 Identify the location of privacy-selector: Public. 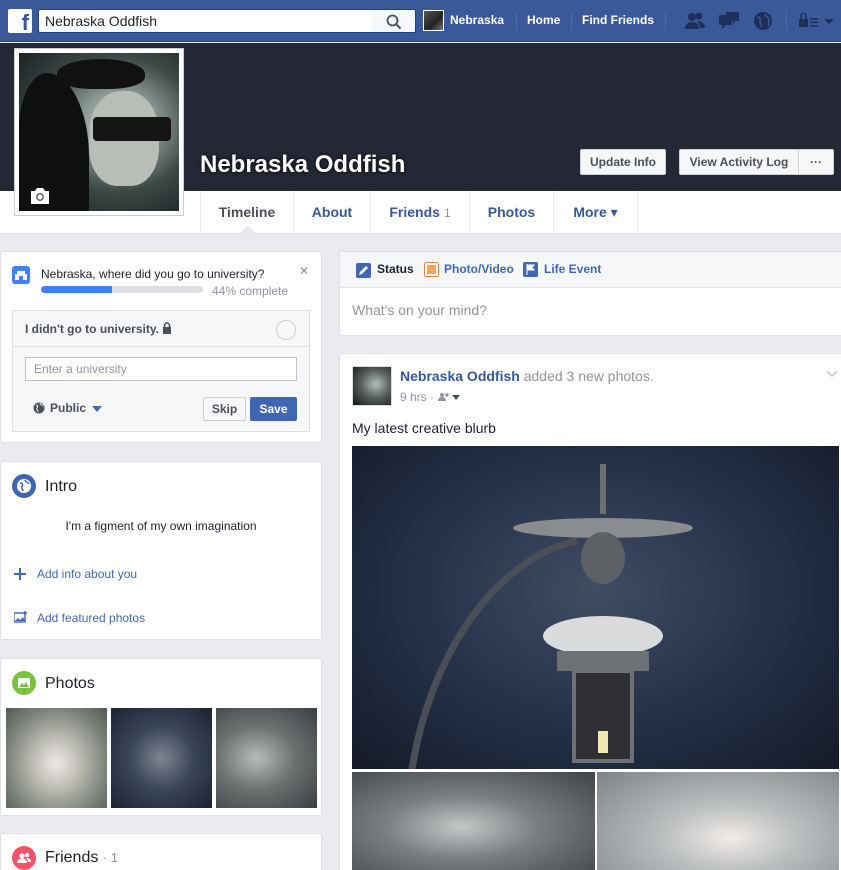
(68, 408).